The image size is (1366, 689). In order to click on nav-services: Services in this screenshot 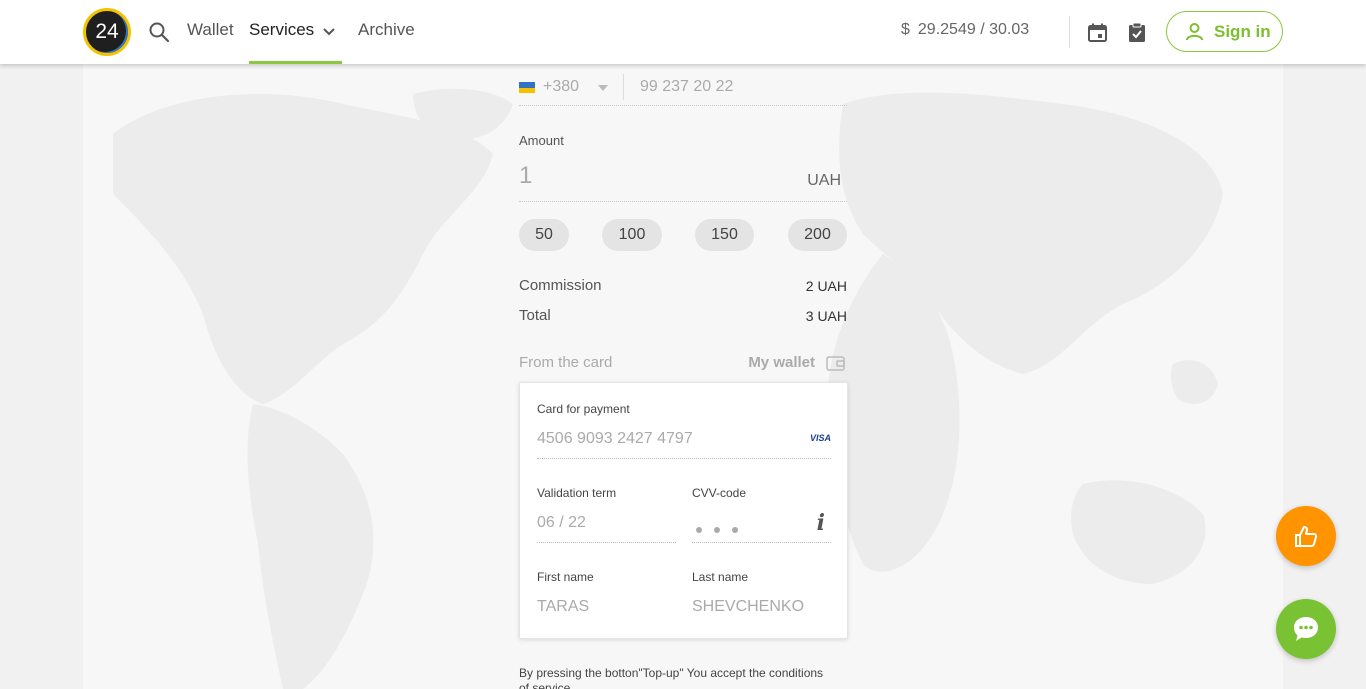, I will do `click(281, 30)`.